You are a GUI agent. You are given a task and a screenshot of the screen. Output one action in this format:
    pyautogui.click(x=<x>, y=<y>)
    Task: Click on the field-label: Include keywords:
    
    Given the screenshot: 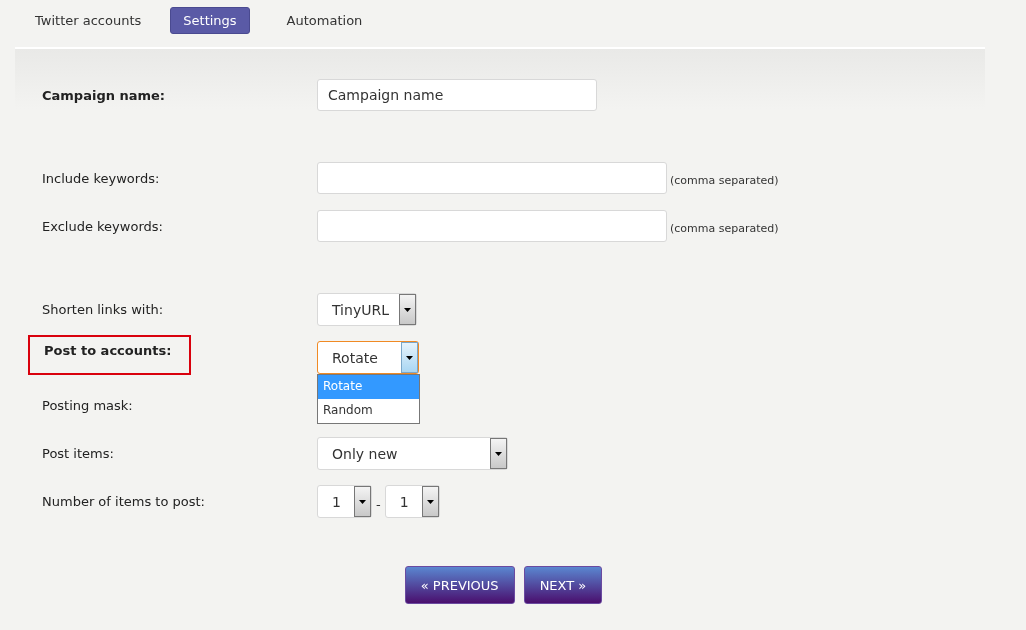 What is the action you would take?
    pyautogui.click(x=101, y=178)
    